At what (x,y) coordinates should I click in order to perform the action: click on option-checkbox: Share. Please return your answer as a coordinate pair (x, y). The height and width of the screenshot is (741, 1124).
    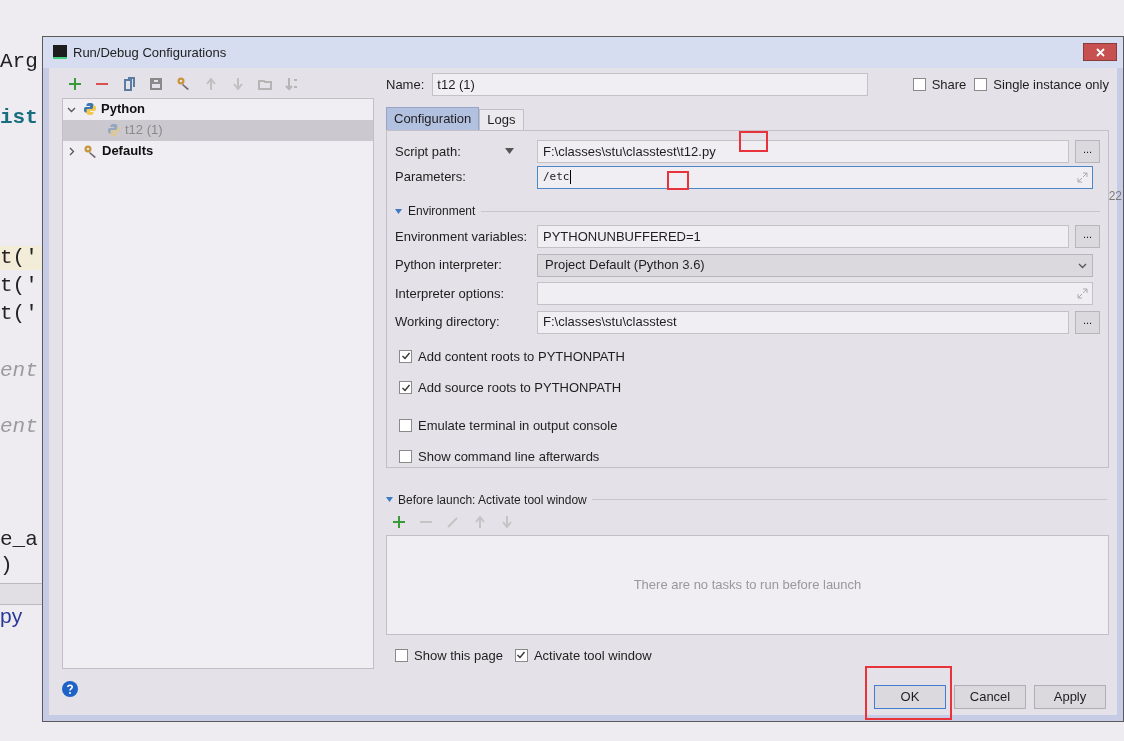
    Looking at the image, I should click on (939, 84).